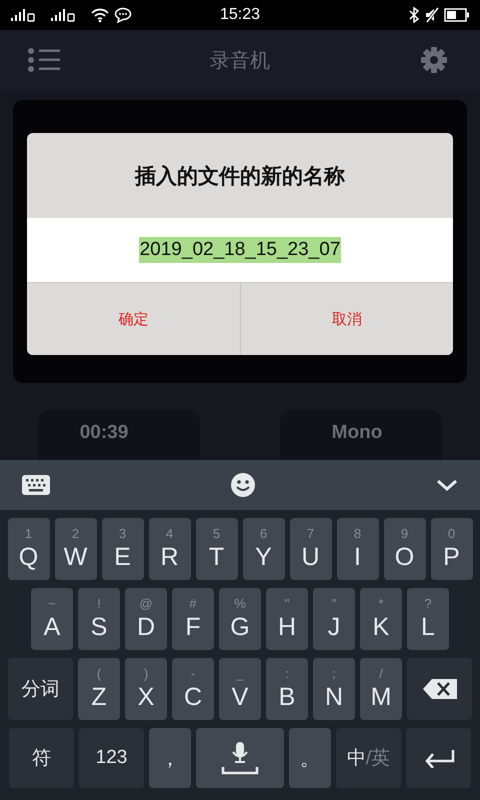 The height and width of the screenshot is (800, 480). What do you see at coordinates (263, 549) in the screenshot?
I see `letter-key: 6 Y` at bounding box center [263, 549].